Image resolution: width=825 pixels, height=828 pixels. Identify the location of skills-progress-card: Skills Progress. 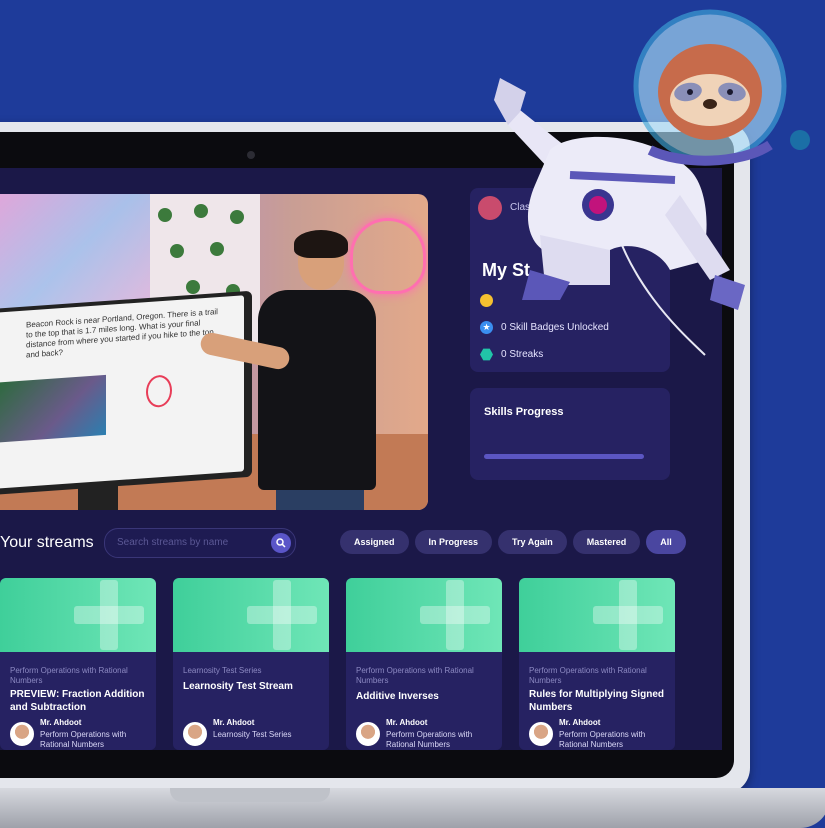
(570, 434).